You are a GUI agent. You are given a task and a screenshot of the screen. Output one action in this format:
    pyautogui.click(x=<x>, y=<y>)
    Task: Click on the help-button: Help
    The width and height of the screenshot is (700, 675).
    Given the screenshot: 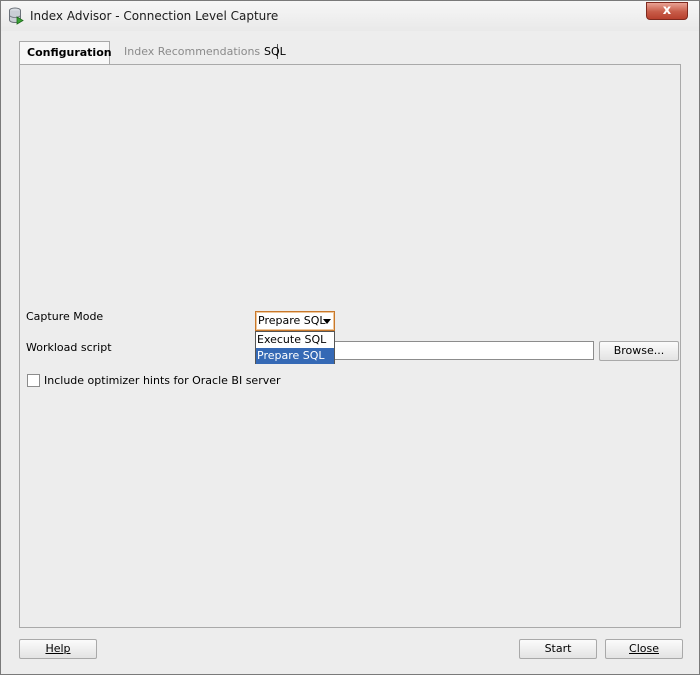 What is the action you would take?
    pyautogui.click(x=58, y=649)
    